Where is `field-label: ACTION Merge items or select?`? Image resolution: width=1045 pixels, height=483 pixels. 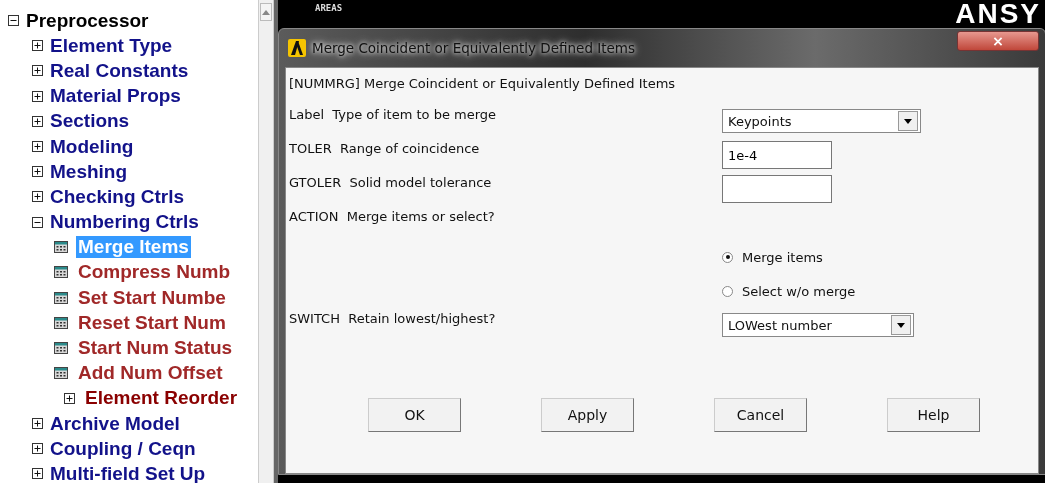 field-label: ACTION Merge items or select? is located at coordinates (392, 216).